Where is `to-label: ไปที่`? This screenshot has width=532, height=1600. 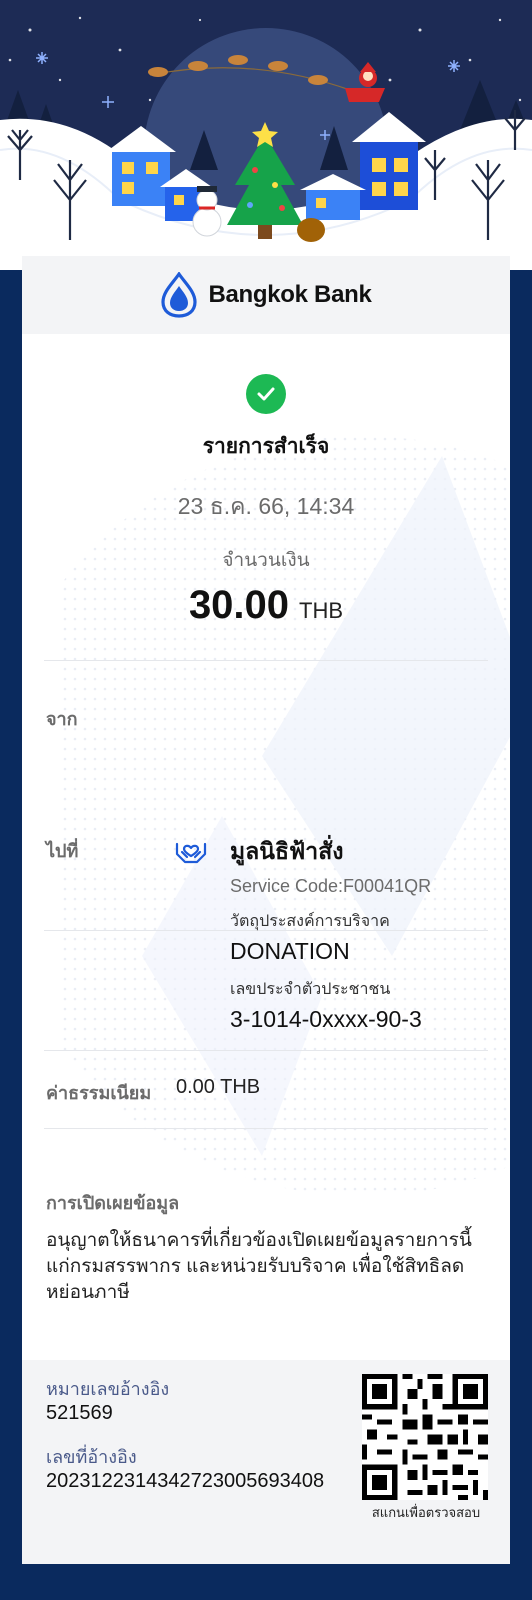 to-label: ไปที่ is located at coordinates (62, 851).